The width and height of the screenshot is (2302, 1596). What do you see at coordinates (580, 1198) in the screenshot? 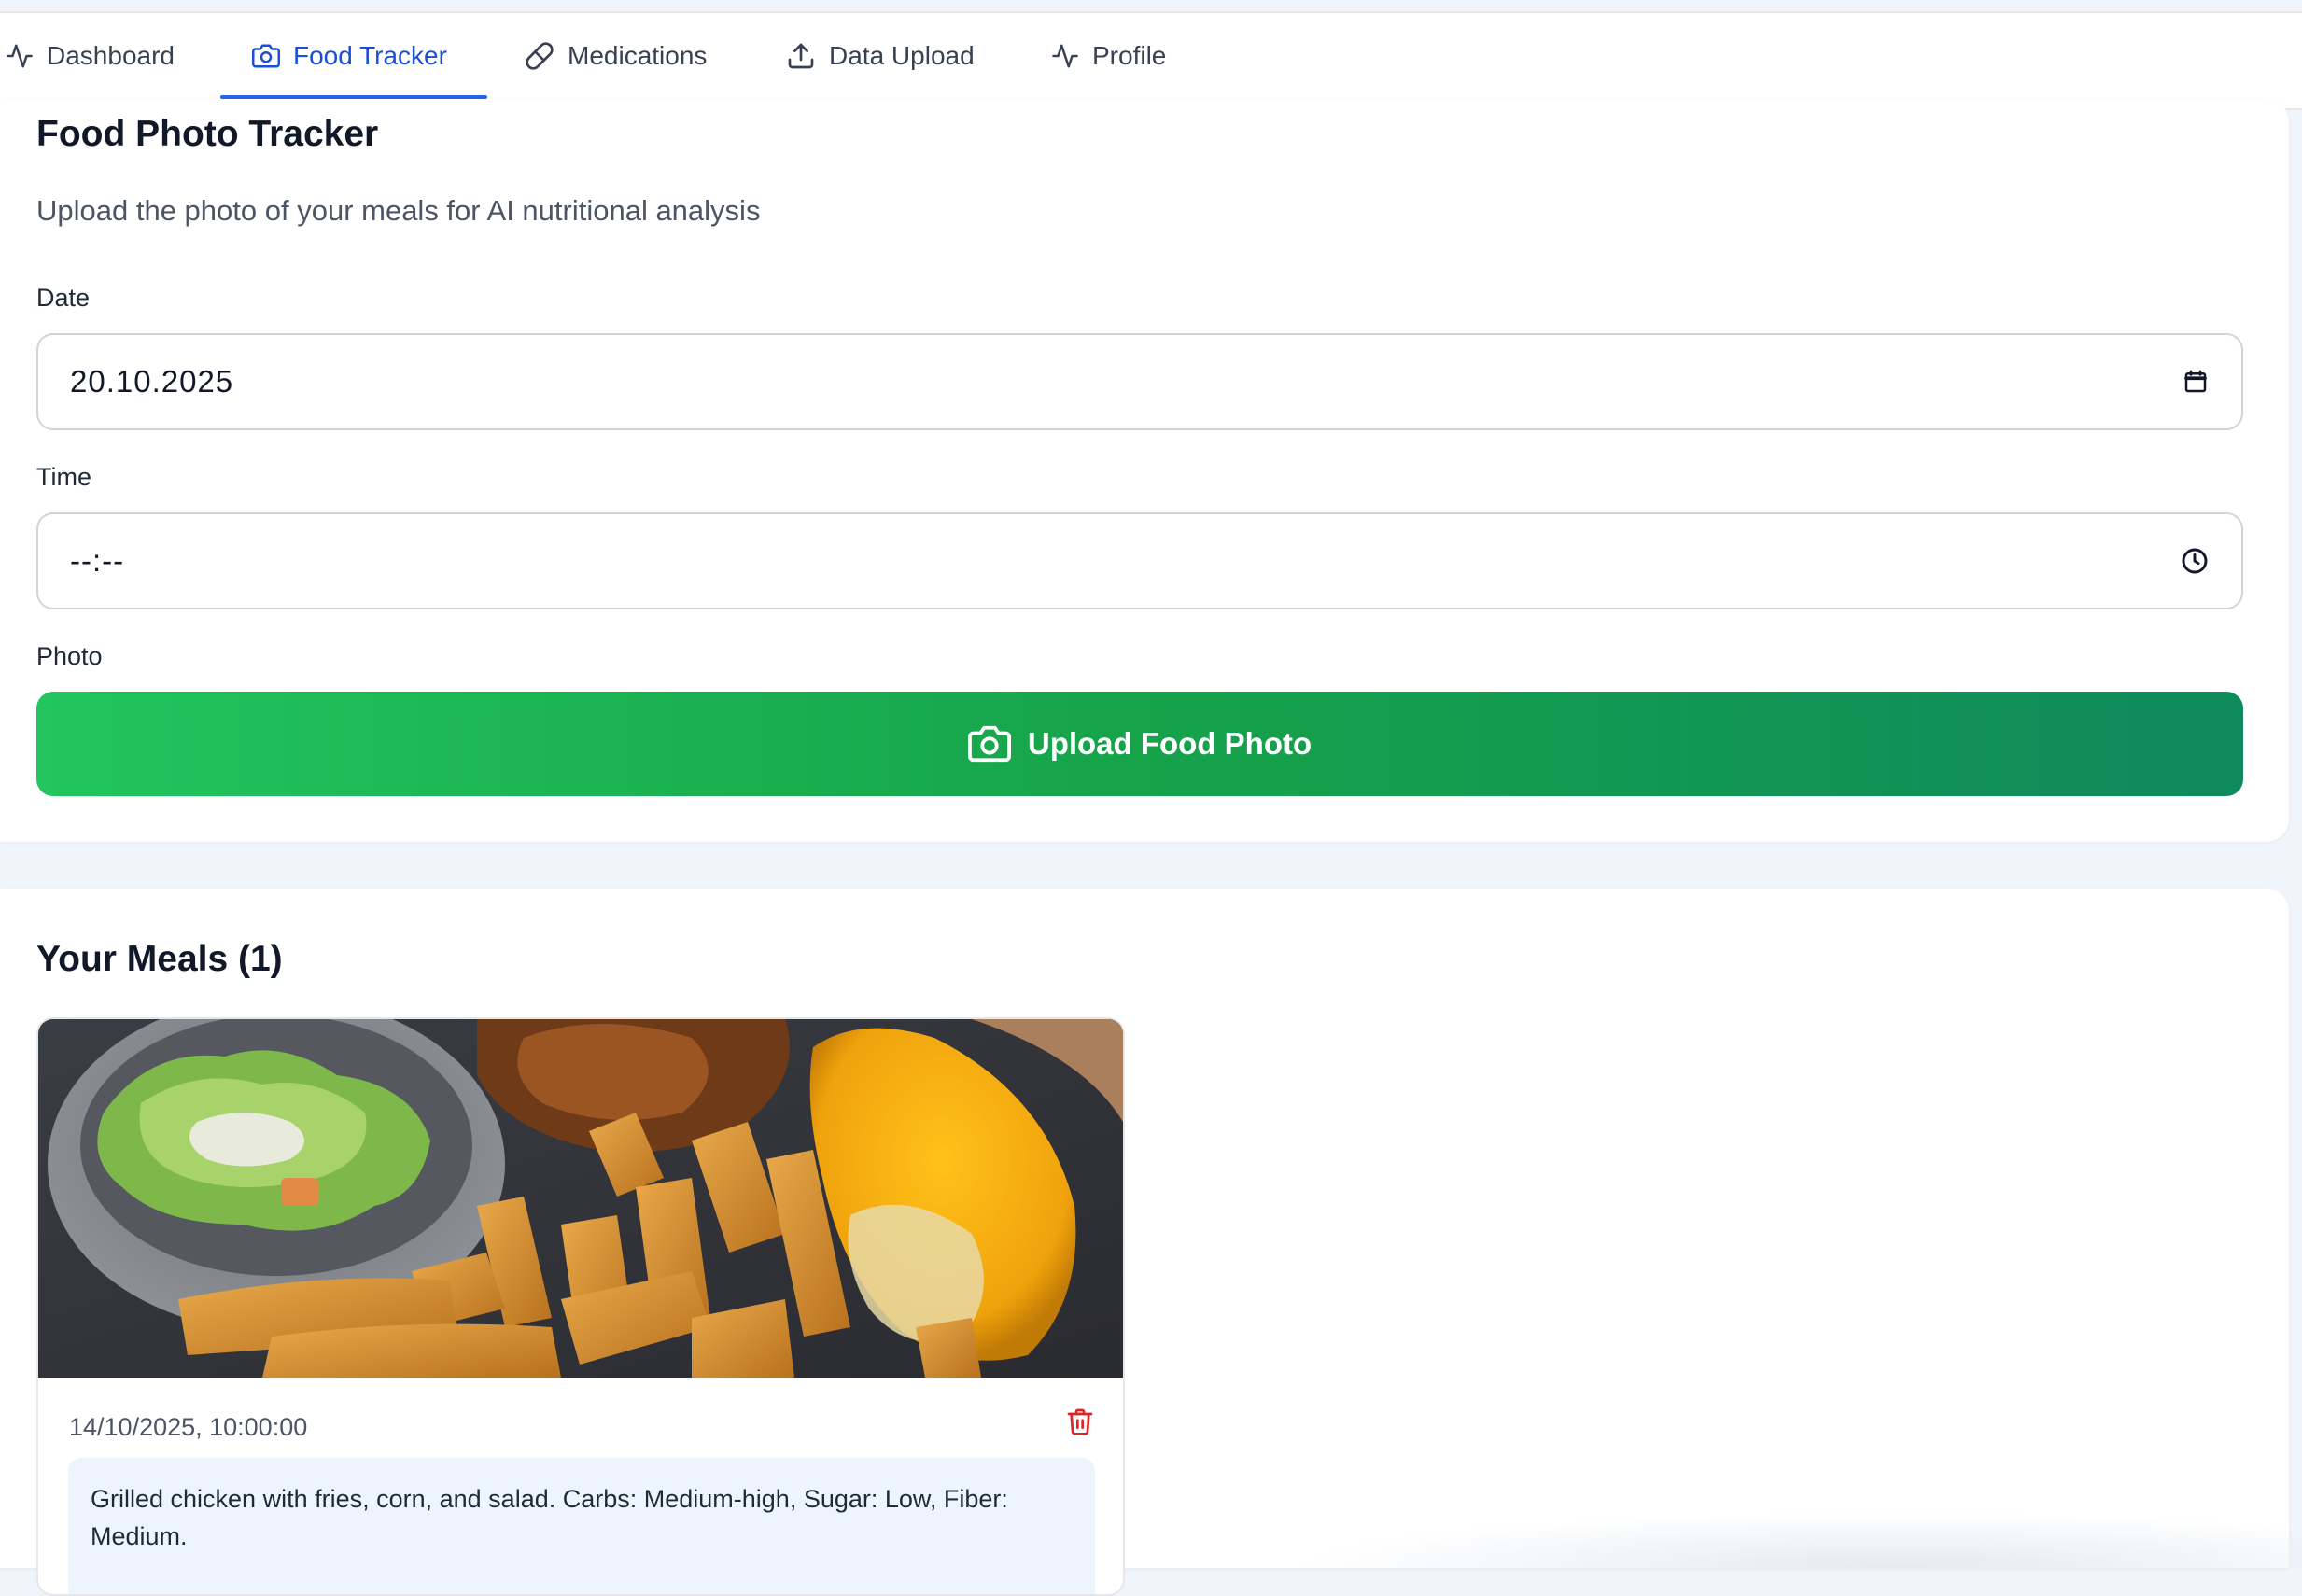
I see `meal-photo` at bounding box center [580, 1198].